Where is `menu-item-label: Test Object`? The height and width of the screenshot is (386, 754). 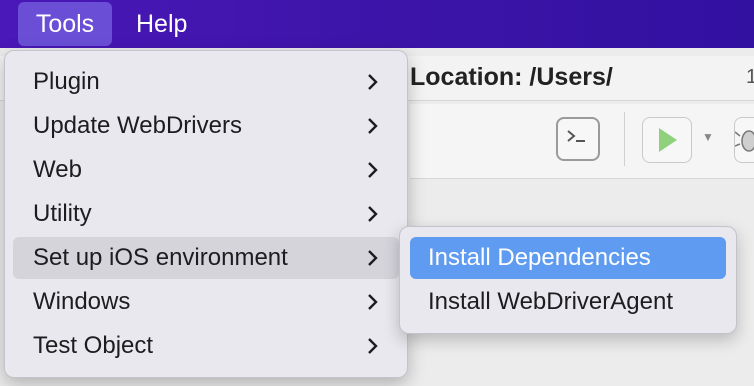 menu-item-label: Test Object is located at coordinates (93, 345).